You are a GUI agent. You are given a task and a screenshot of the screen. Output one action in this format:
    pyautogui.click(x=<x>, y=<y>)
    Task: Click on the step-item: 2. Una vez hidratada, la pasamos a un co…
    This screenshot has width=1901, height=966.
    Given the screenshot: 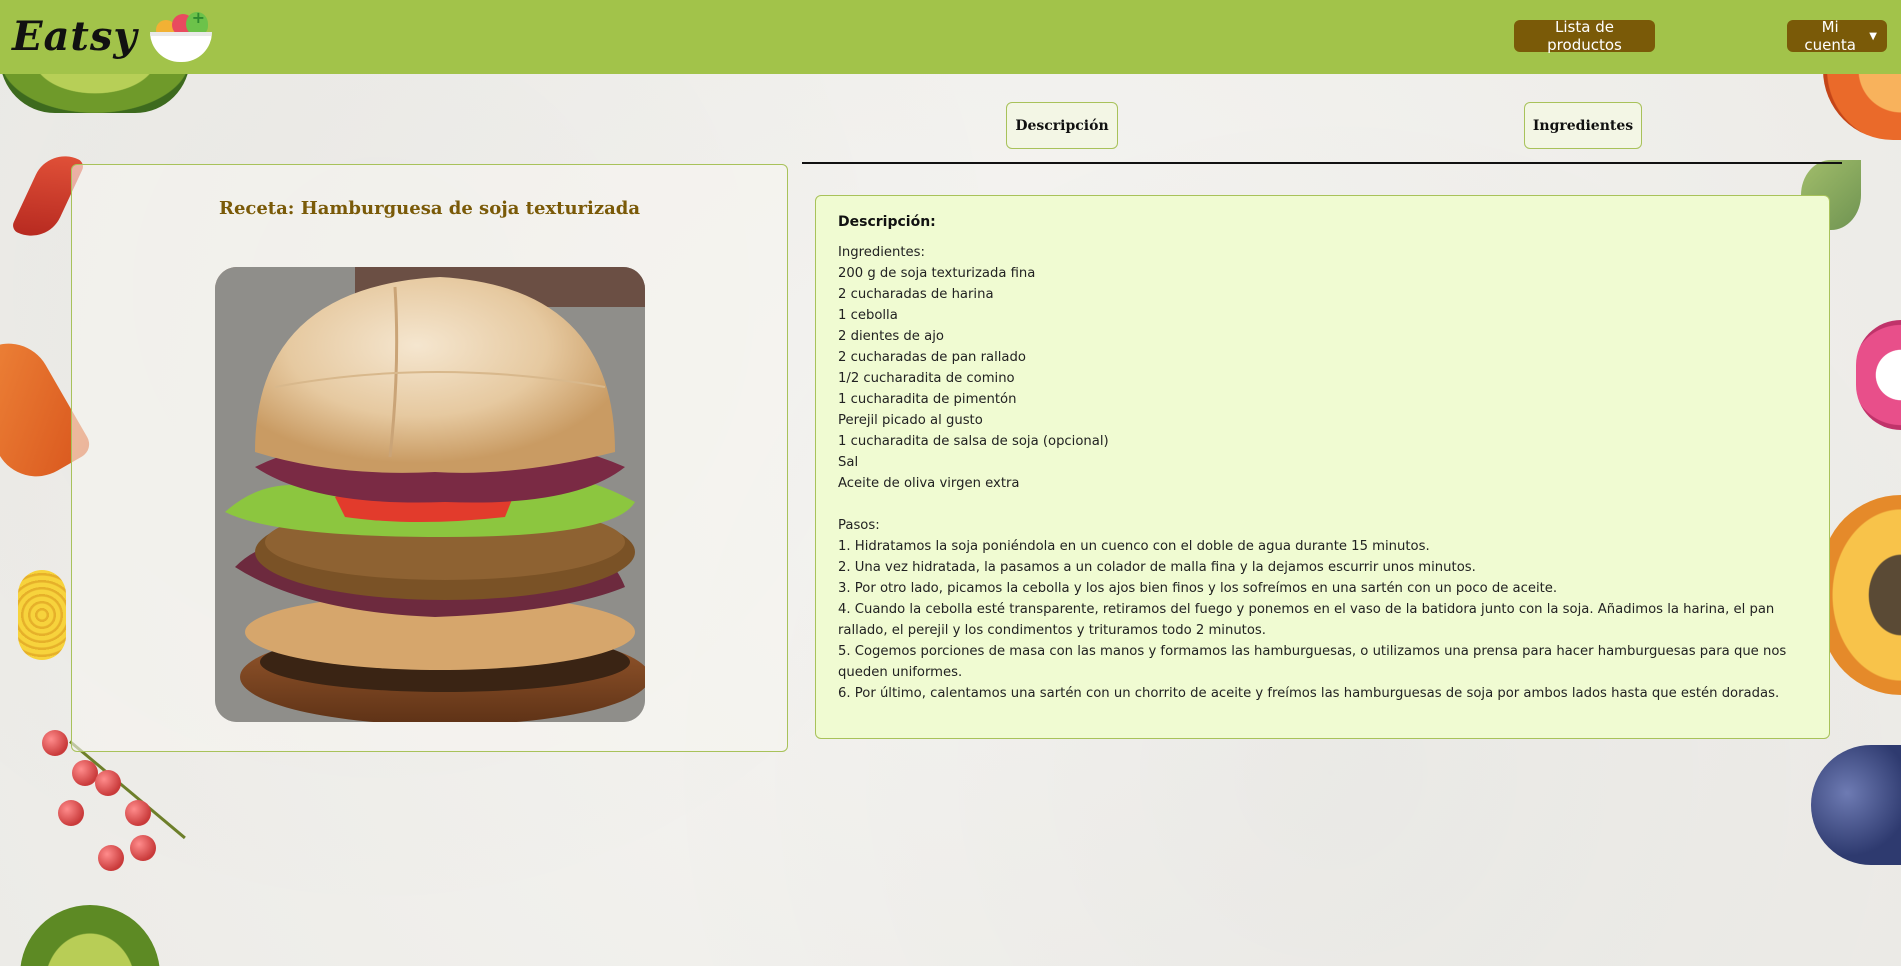 What is the action you would take?
    pyautogui.click(x=1157, y=567)
    